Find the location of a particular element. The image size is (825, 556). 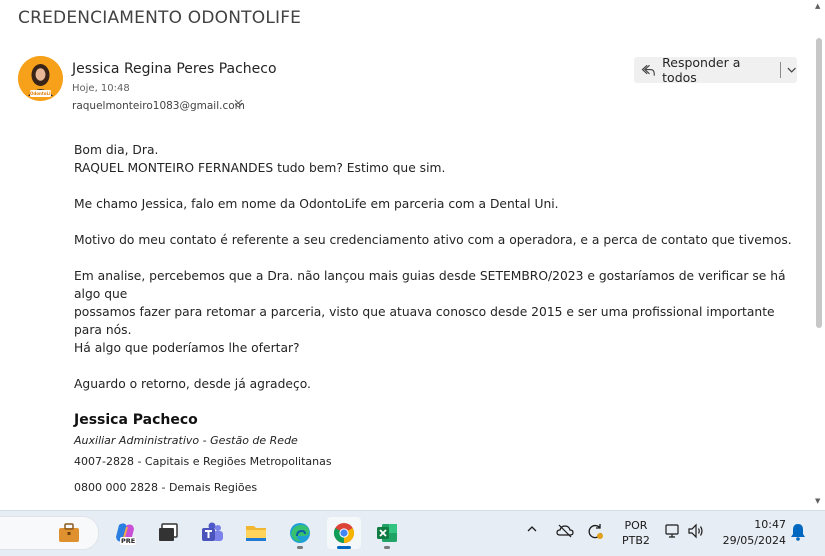

signature-phone: 0800 000 2828 - Demais Regiões is located at coordinates (166, 487).